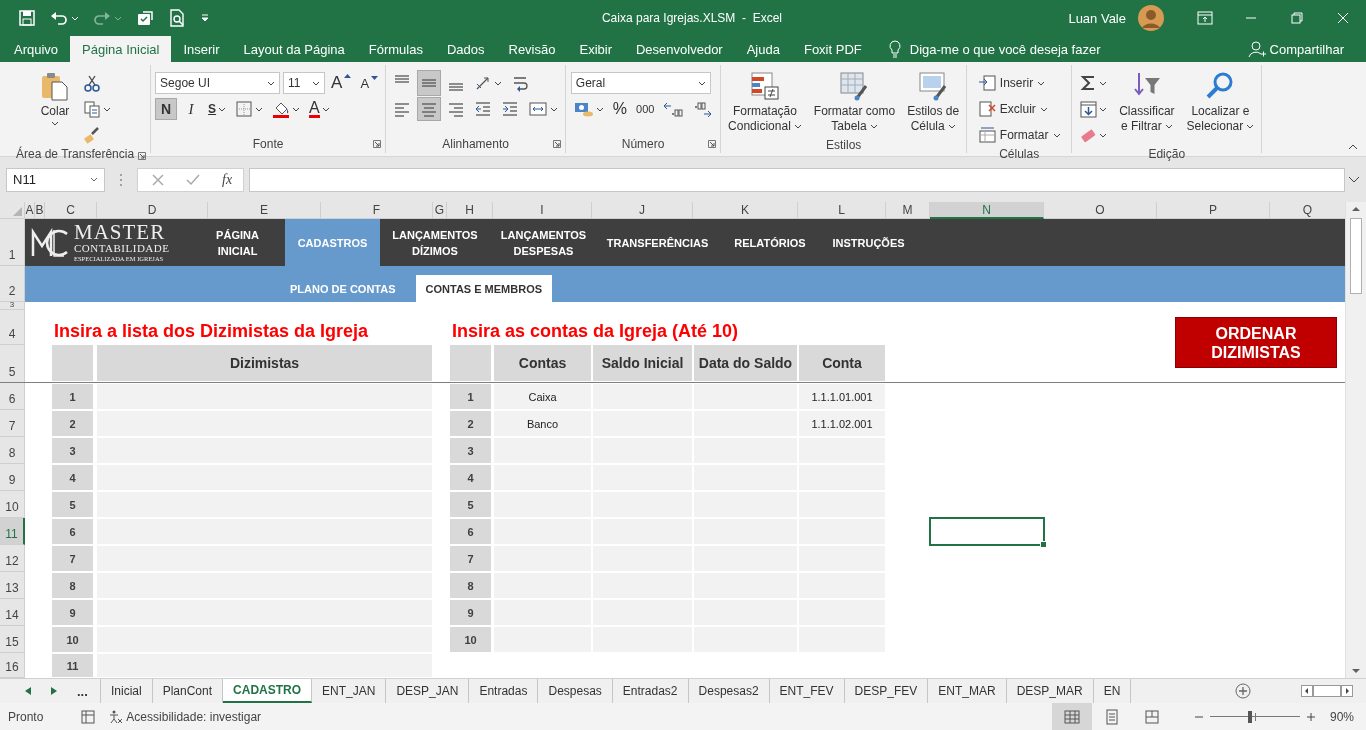 This screenshot has height=730, width=1366. Describe the element at coordinates (12, 396) in the screenshot. I see `row-header: 6` at that location.